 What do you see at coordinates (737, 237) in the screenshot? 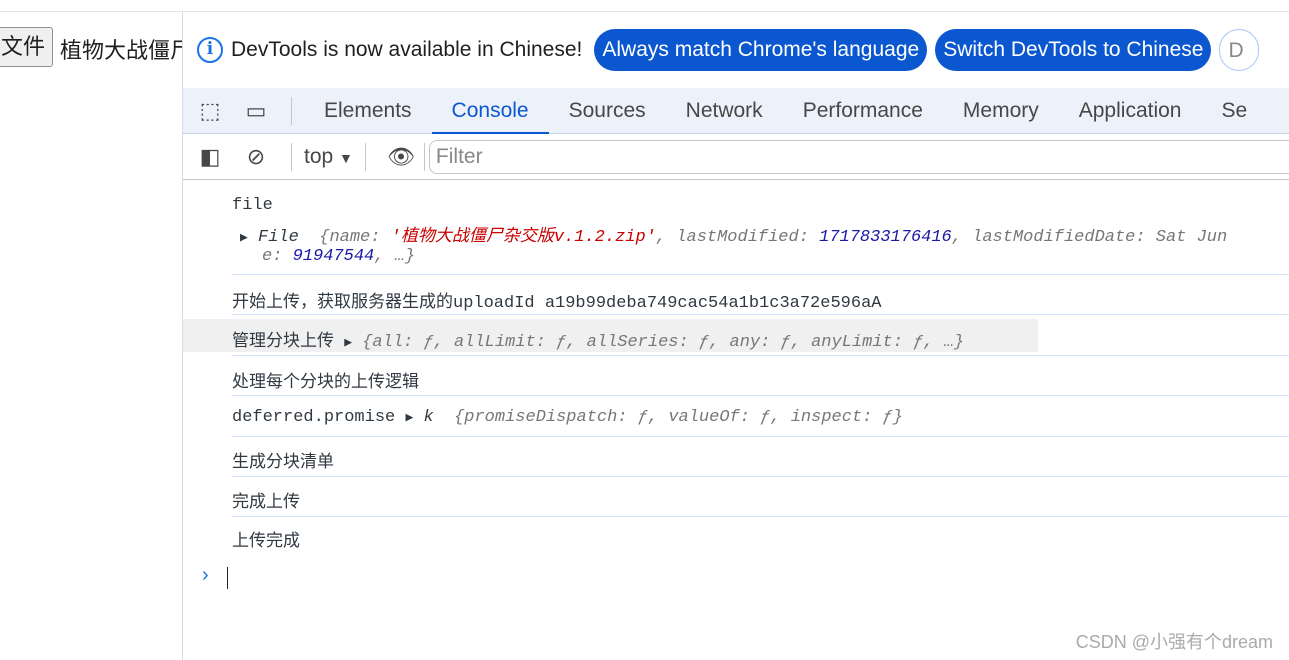
I see `object-key: , lastModified:` at bounding box center [737, 237].